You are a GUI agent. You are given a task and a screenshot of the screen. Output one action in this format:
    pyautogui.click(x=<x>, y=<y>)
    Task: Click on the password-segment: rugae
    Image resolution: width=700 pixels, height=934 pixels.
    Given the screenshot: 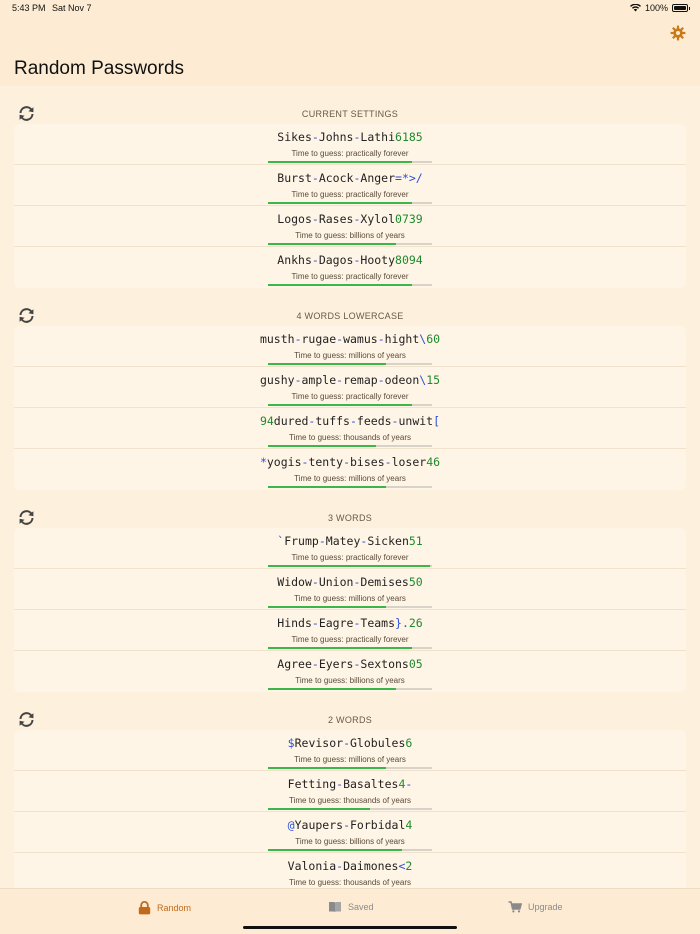 What is the action you would take?
    pyautogui.click(x=319, y=339)
    